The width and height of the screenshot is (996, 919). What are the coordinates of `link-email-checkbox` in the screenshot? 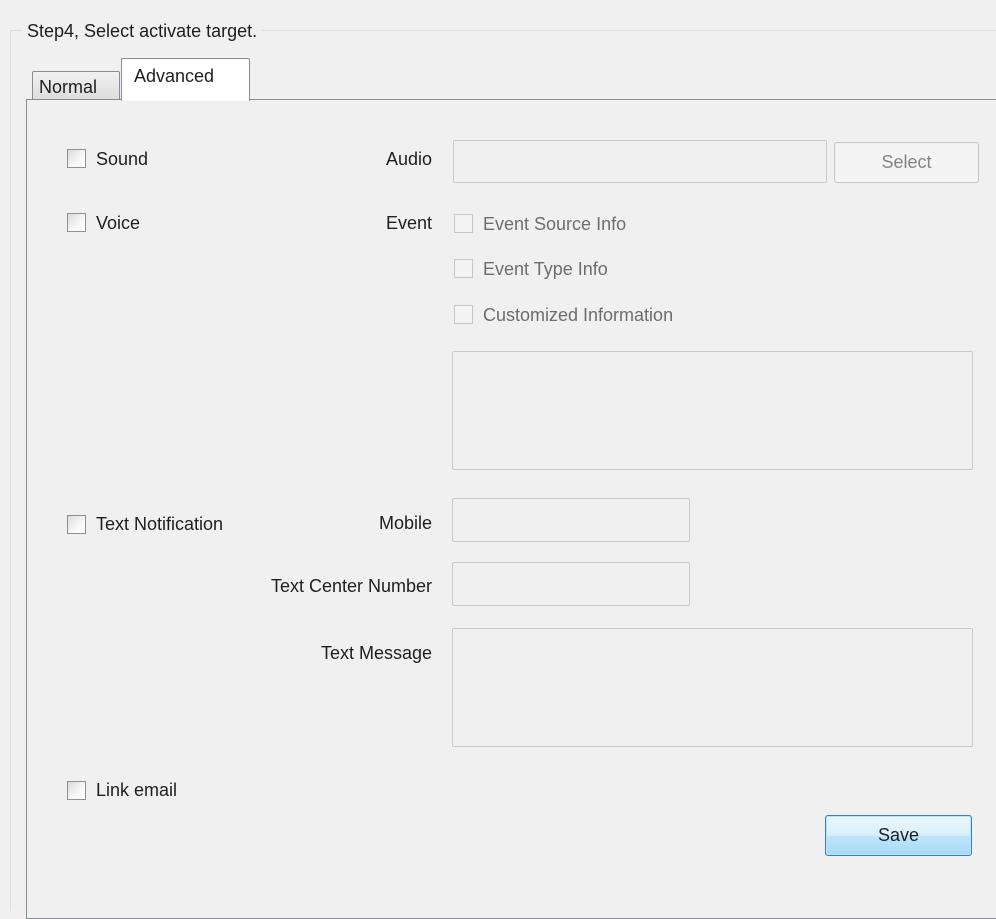 It's located at (76, 790).